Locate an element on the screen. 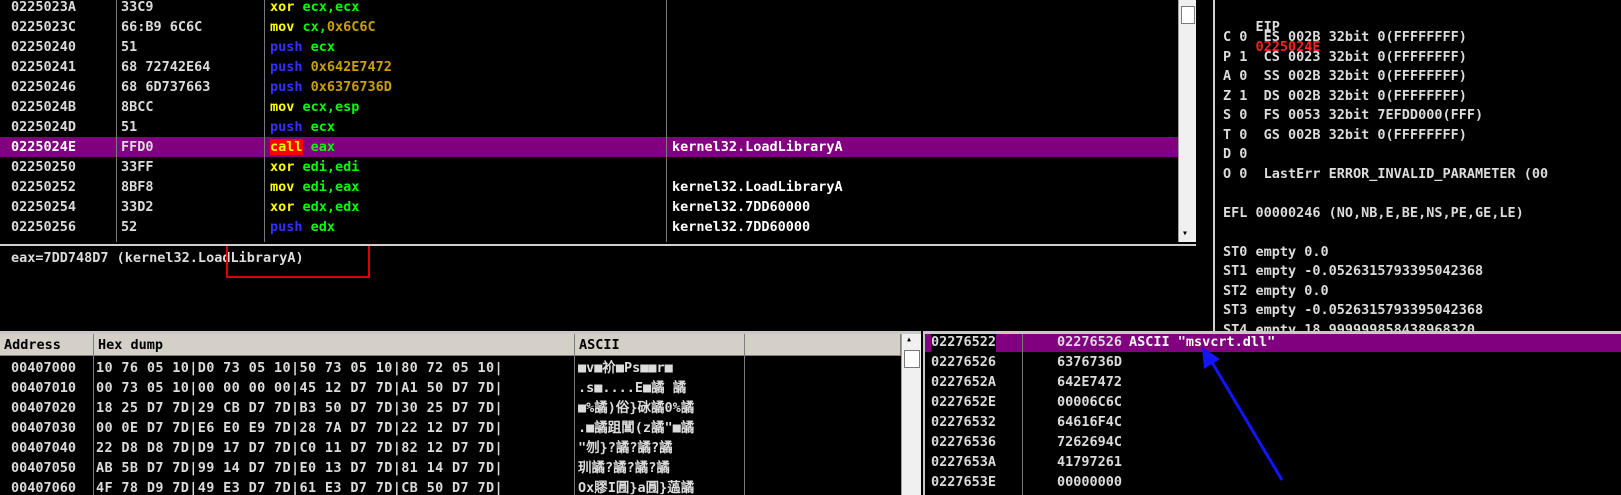 The height and width of the screenshot is (495, 1621). mnemonic-part: ecx is located at coordinates (319, 127).